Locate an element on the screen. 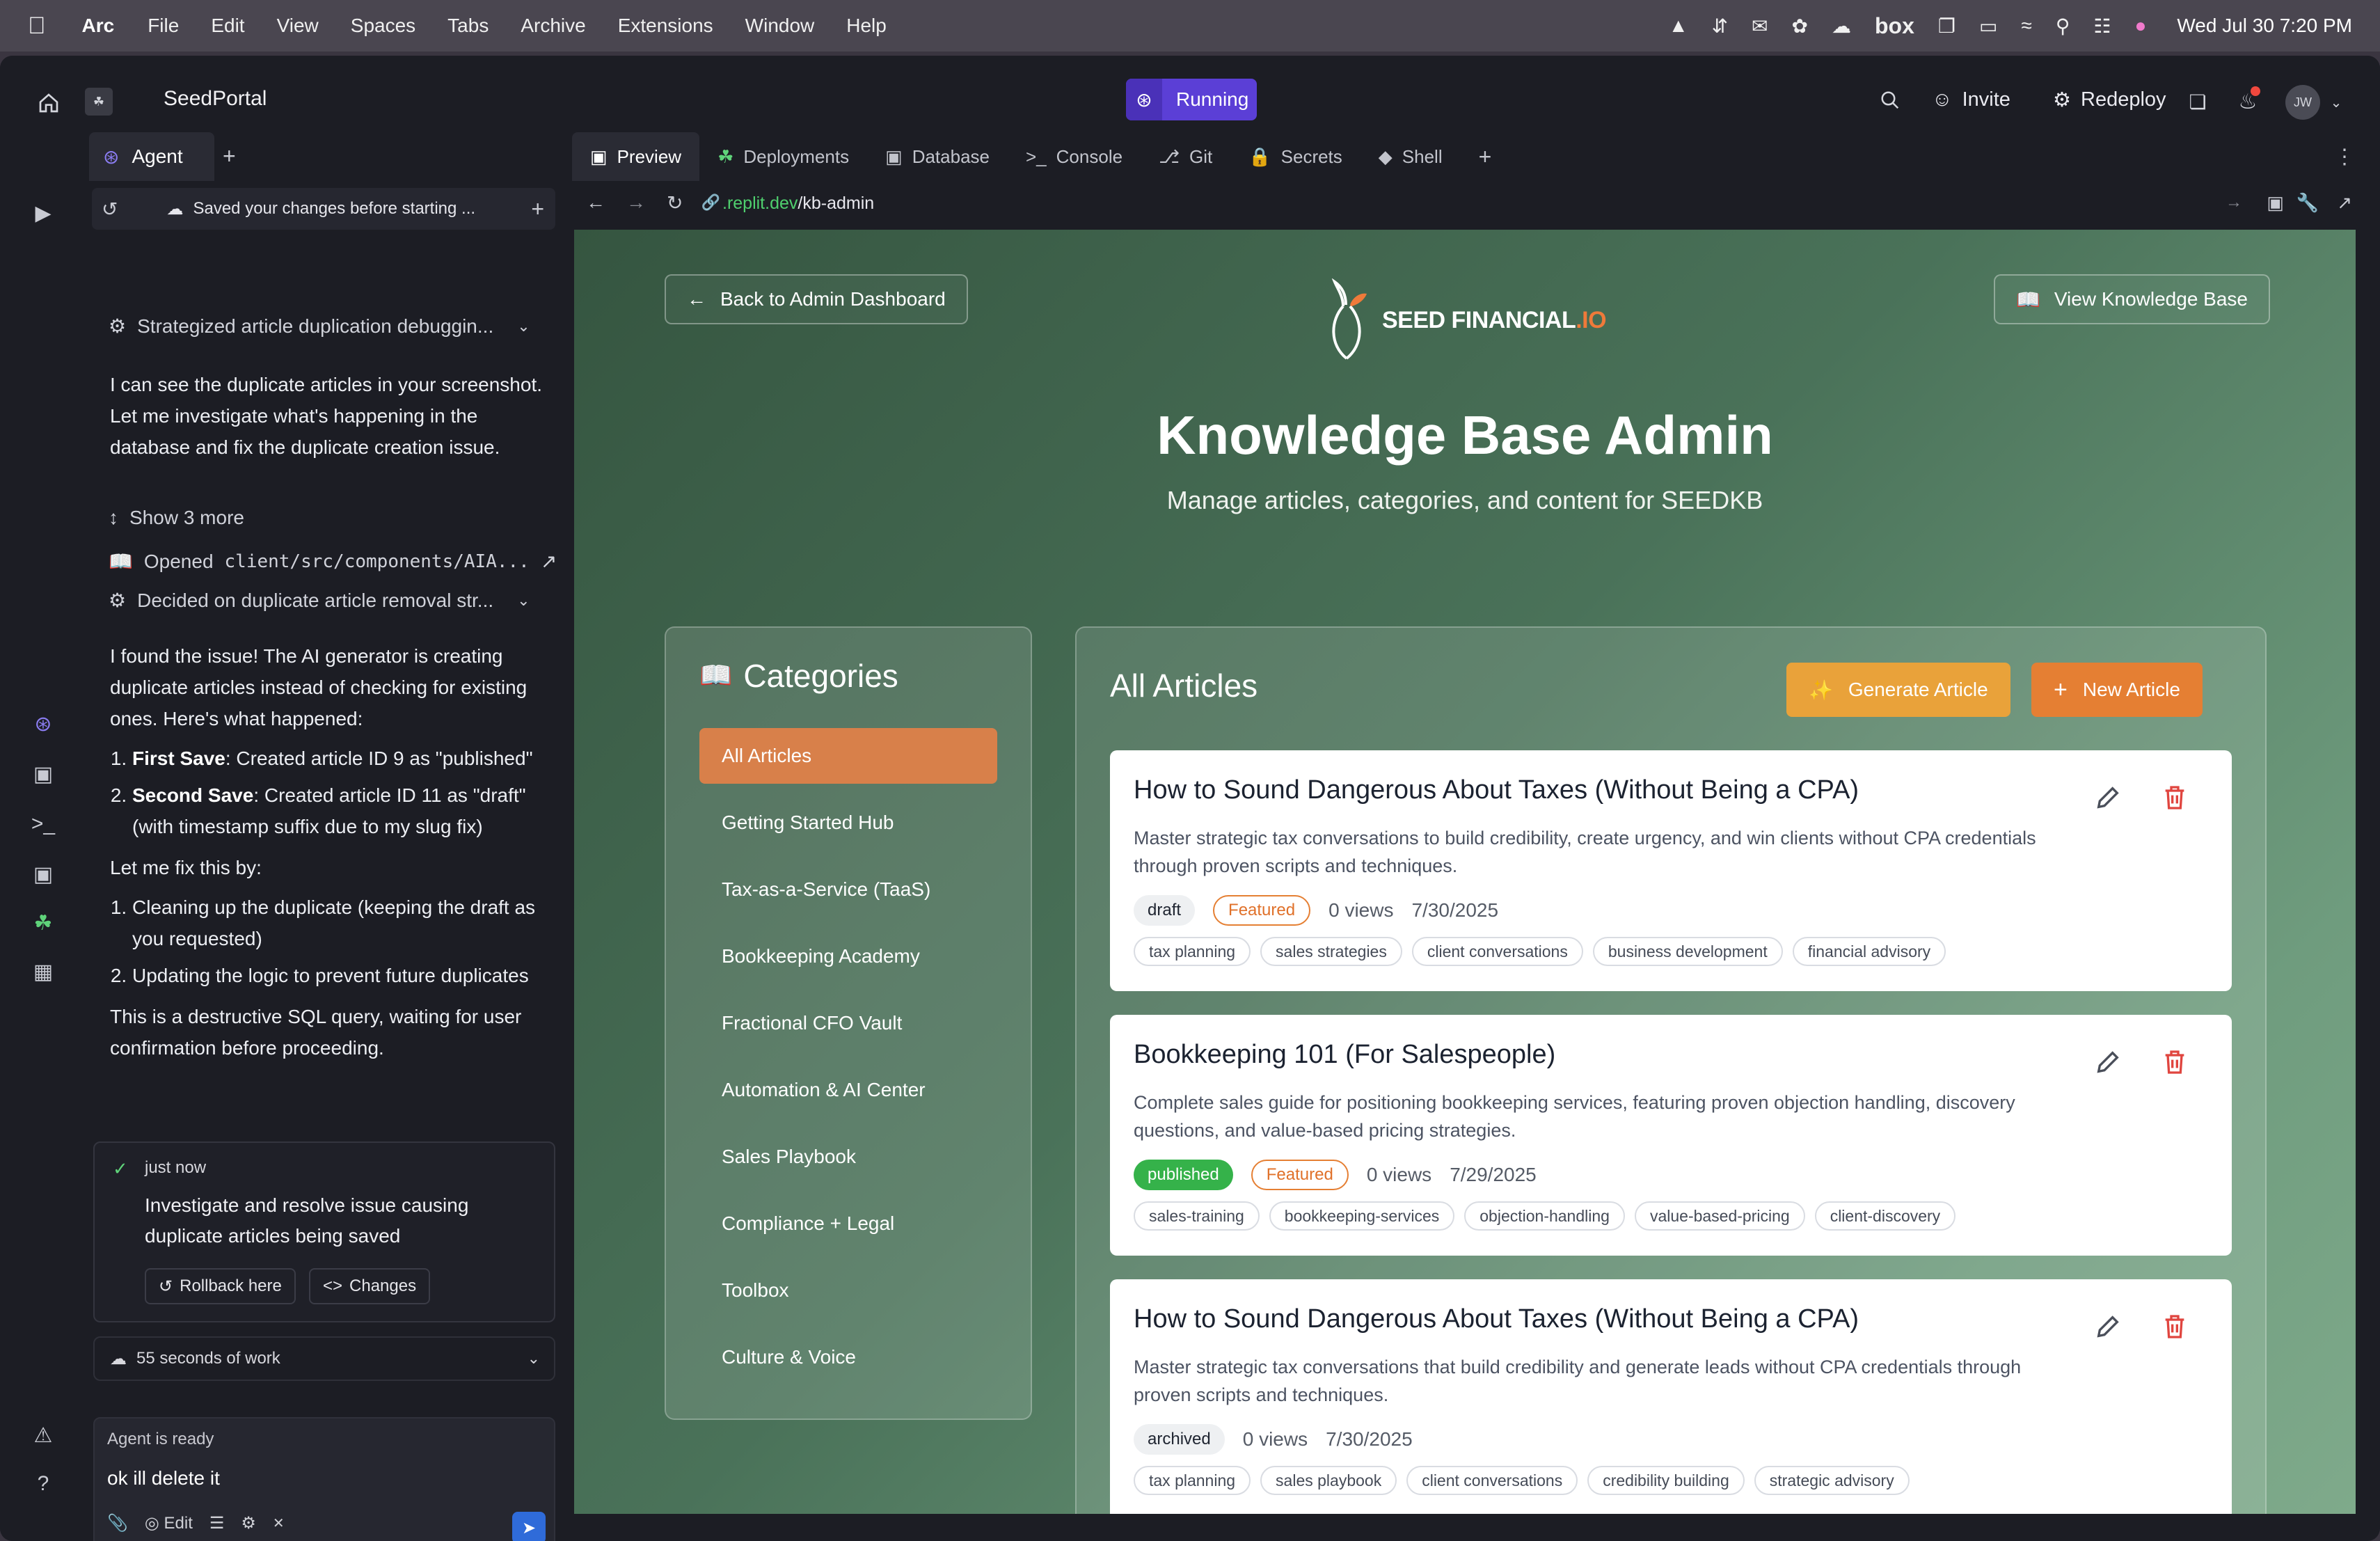 The image size is (2380, 1541). battery-icon: ▭ is located at coordinates (1988, 26).